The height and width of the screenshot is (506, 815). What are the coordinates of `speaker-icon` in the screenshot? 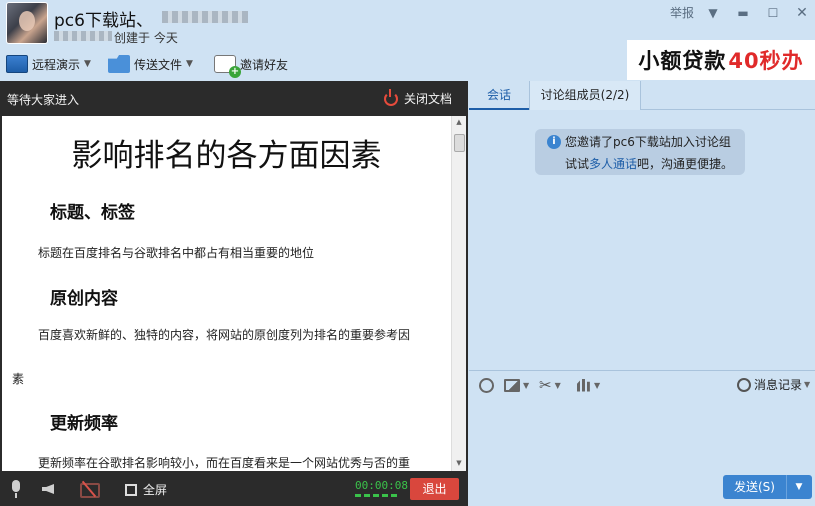 It's located at (49, 488).